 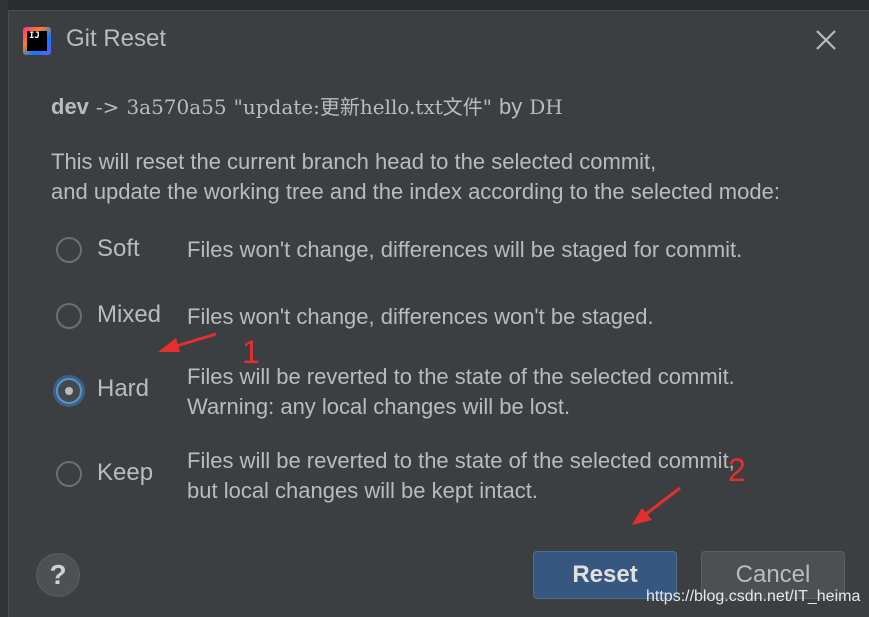 I want to click on close-button, so click(x=826, y=40).